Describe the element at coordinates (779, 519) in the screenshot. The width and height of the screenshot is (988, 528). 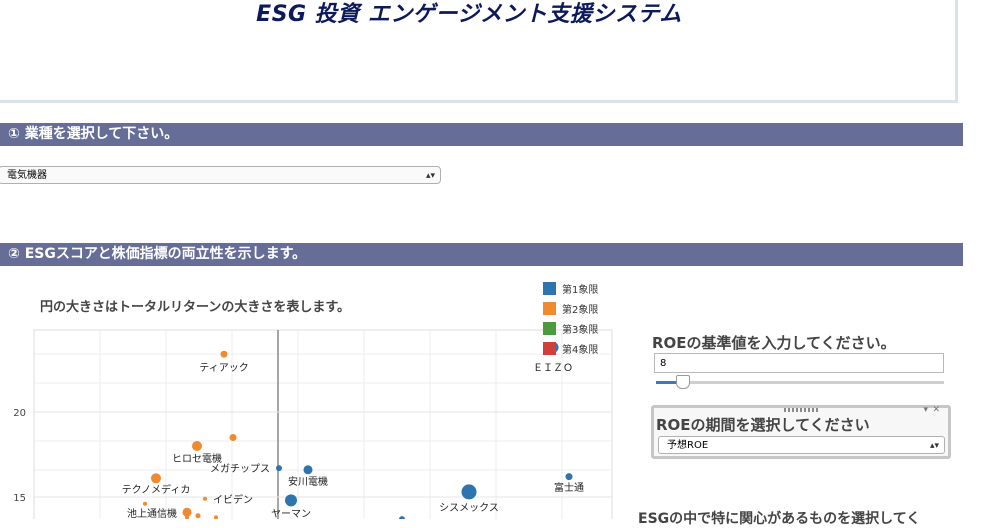
I see `esg-interest-prompt: ESGの中で特に関心があるものを選択してく` at that location.